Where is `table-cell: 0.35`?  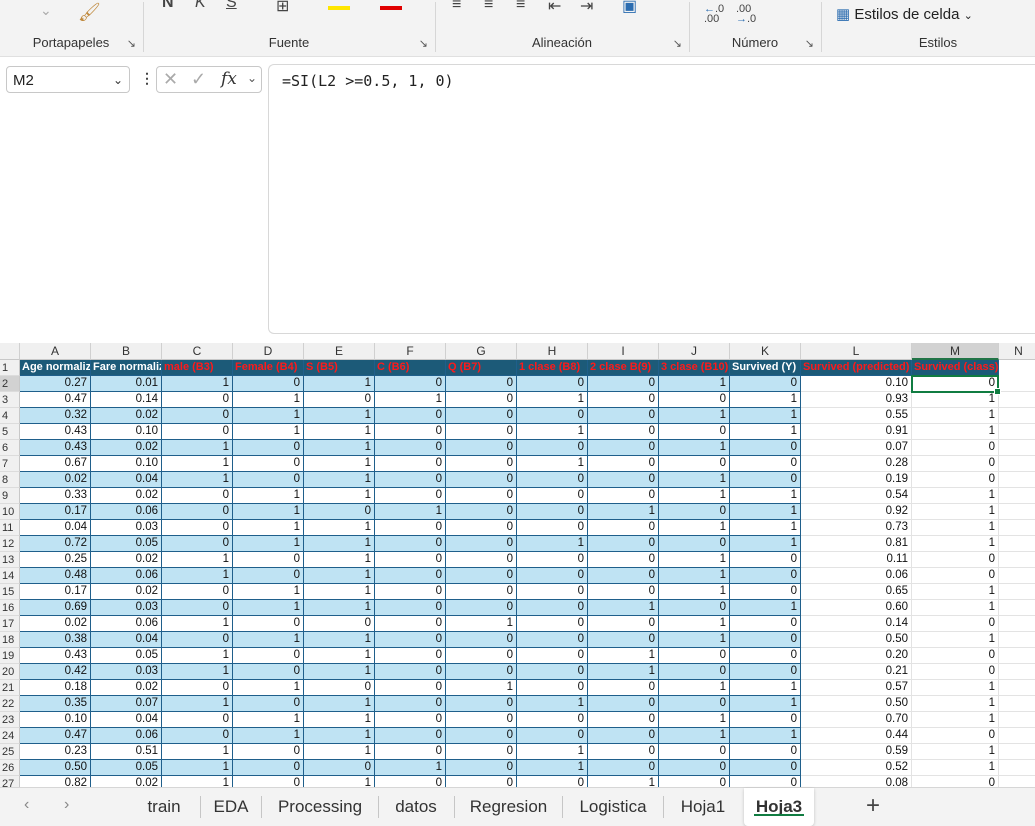
table-cell: 0.35 is located at coordinates (55, 704).